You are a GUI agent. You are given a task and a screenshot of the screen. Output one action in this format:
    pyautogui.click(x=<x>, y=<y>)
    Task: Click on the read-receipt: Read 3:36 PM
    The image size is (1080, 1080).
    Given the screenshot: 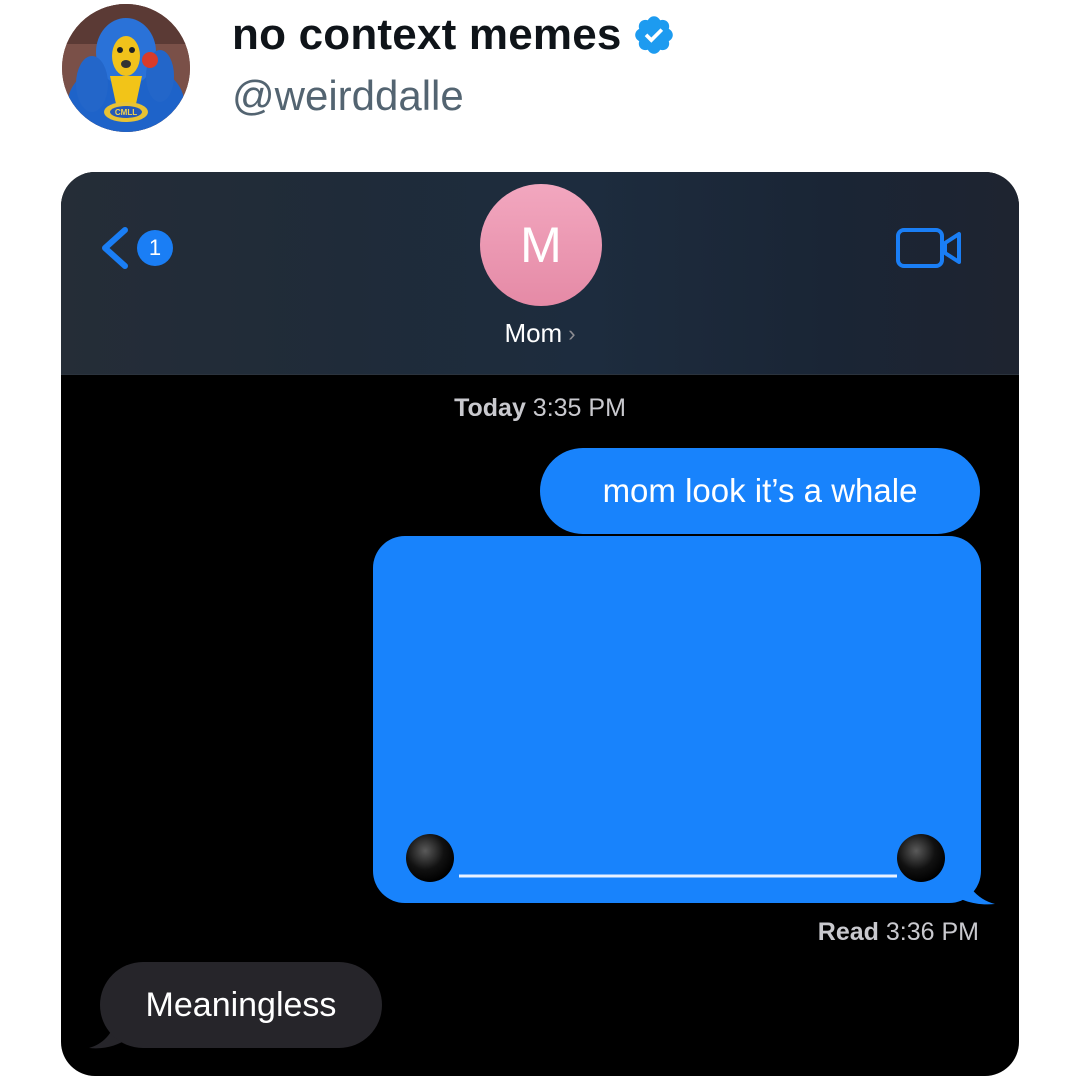 What is the action you would take?
    pyautogui.click(x=898, y=932)
    